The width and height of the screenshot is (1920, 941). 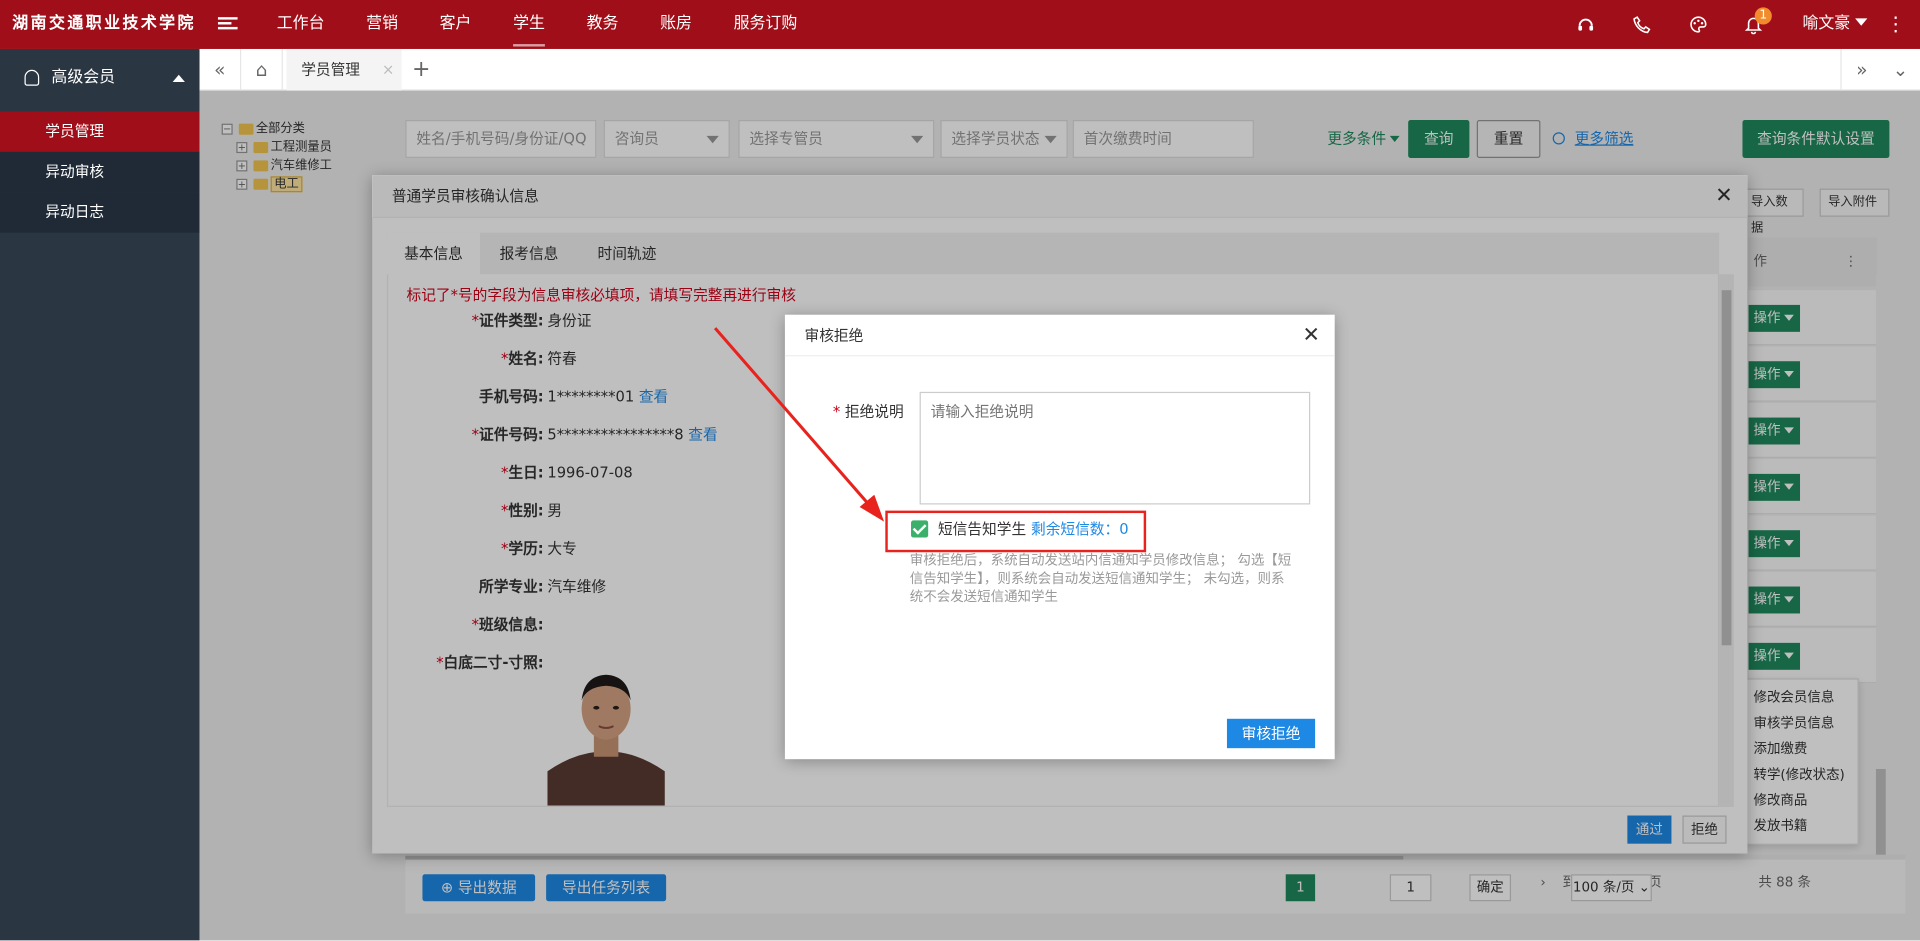 I want to click on nav-student: 学生, so click(x=529, y=24).